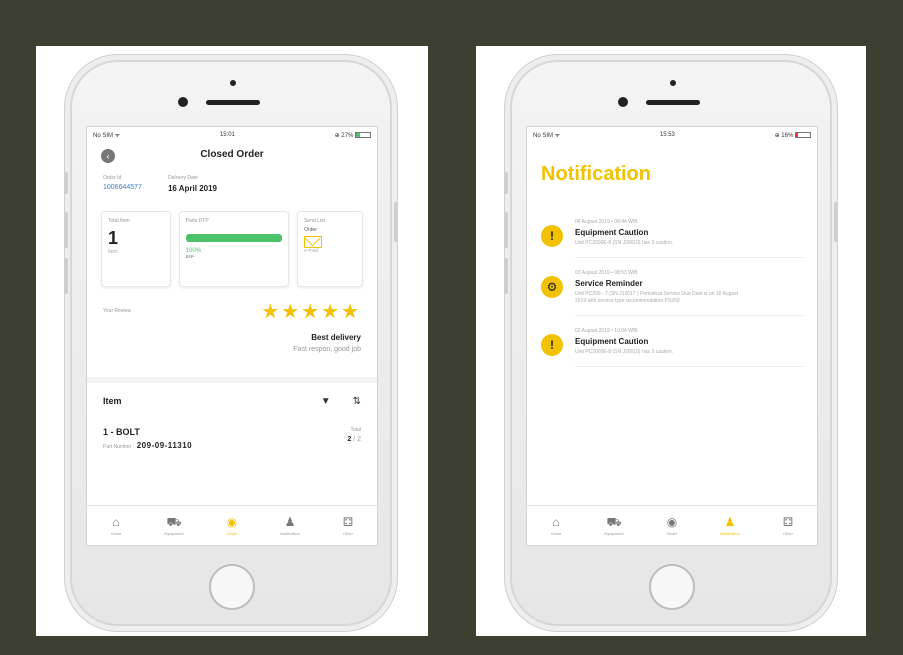 Image resolution: width=903 pixels, height=655 pixels. I want to click on order-id-label: Order Id, so click(112, 178).